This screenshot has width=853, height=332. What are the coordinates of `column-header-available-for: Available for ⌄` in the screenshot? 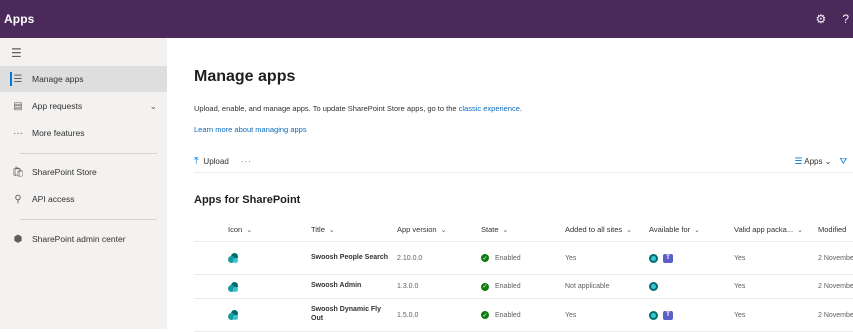 It's located at (674, 229).